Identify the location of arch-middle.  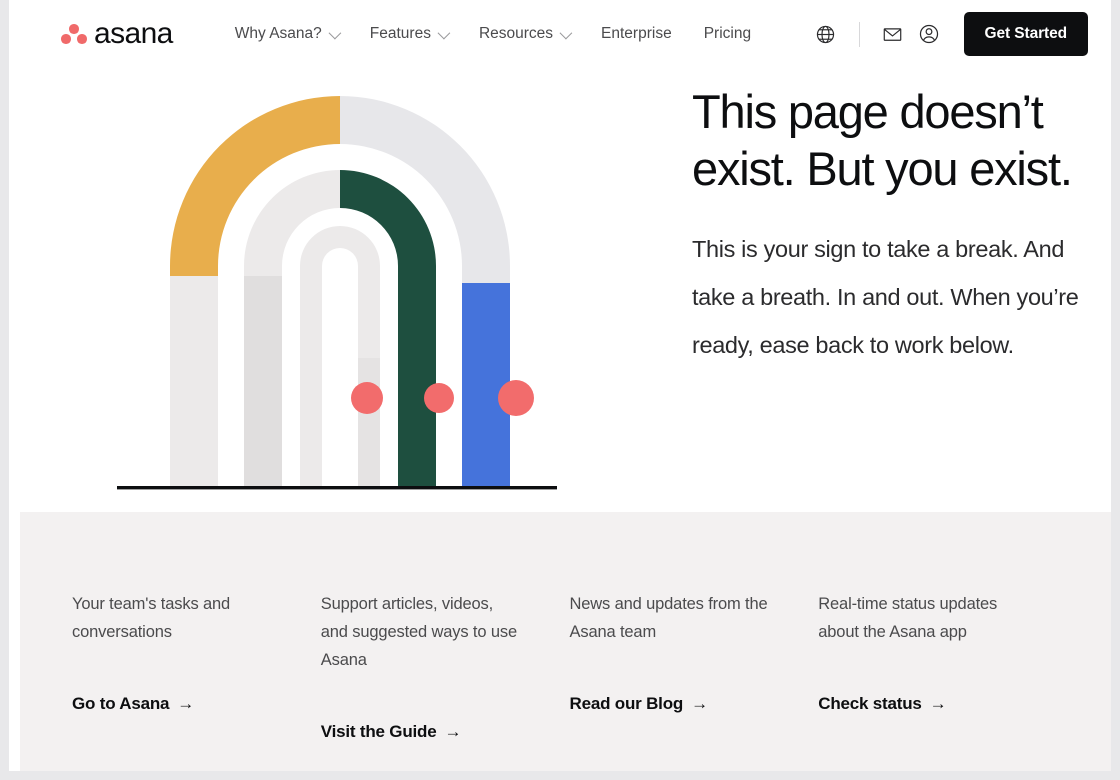
(340, 329).